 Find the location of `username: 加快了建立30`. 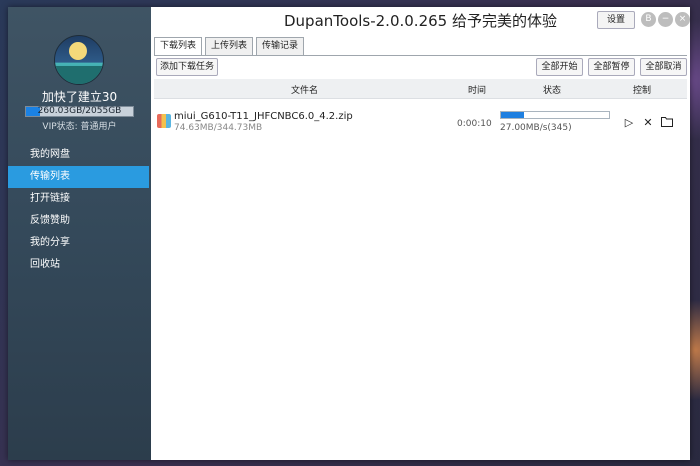

username: 加快了建立30 is located at coordinates (79, 97).